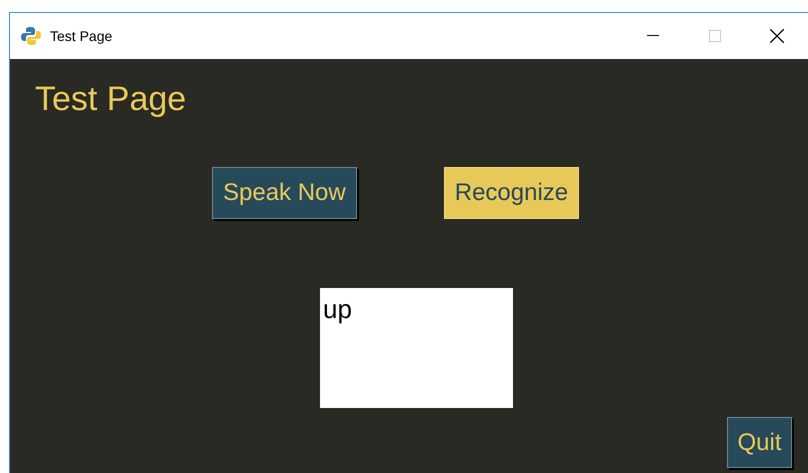 This screenshot has width=808, height=473. I want to click on page-heading: Test Page, so click(110, 99).